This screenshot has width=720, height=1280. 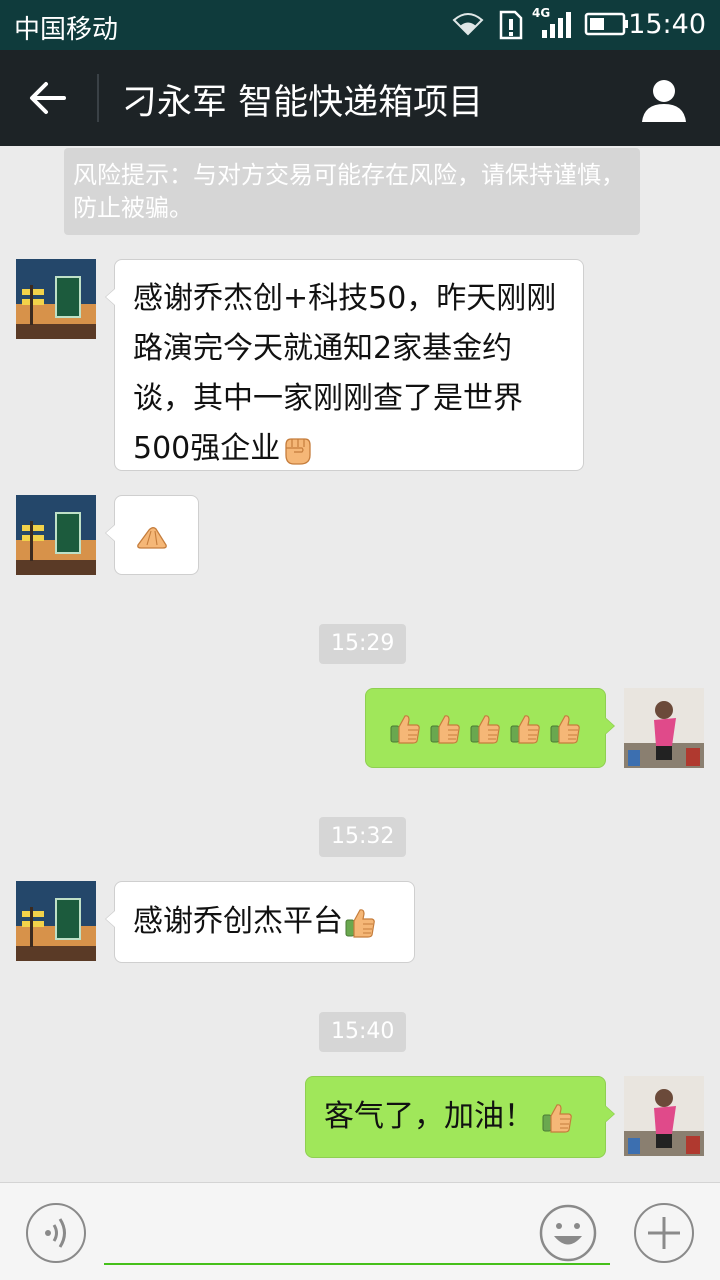 I want to click on timestamp: 15:29, so click(x=363, y=644).